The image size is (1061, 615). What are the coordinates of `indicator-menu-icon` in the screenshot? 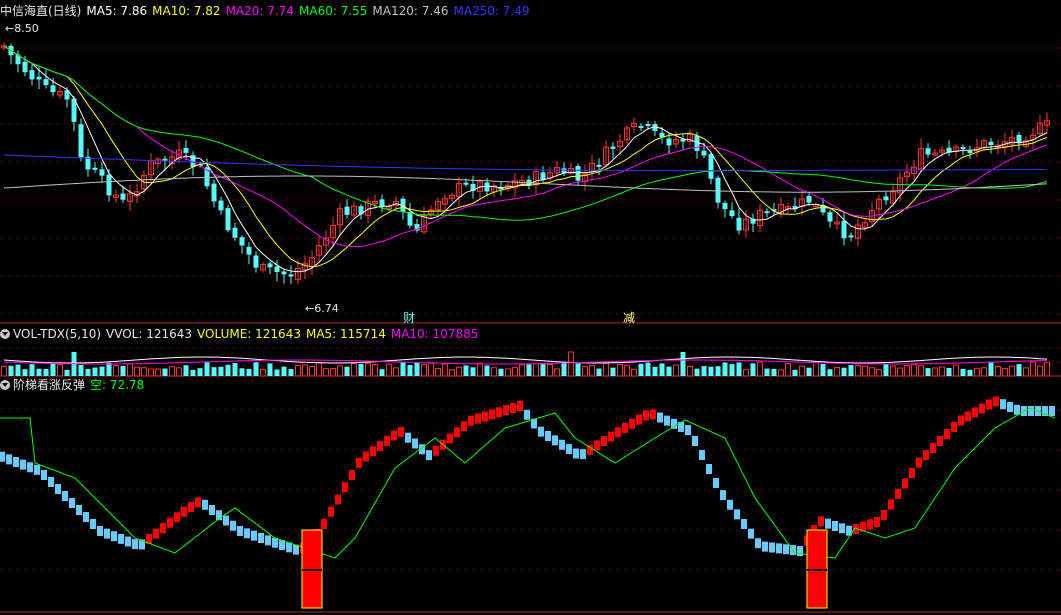 It's located at (5, 385).